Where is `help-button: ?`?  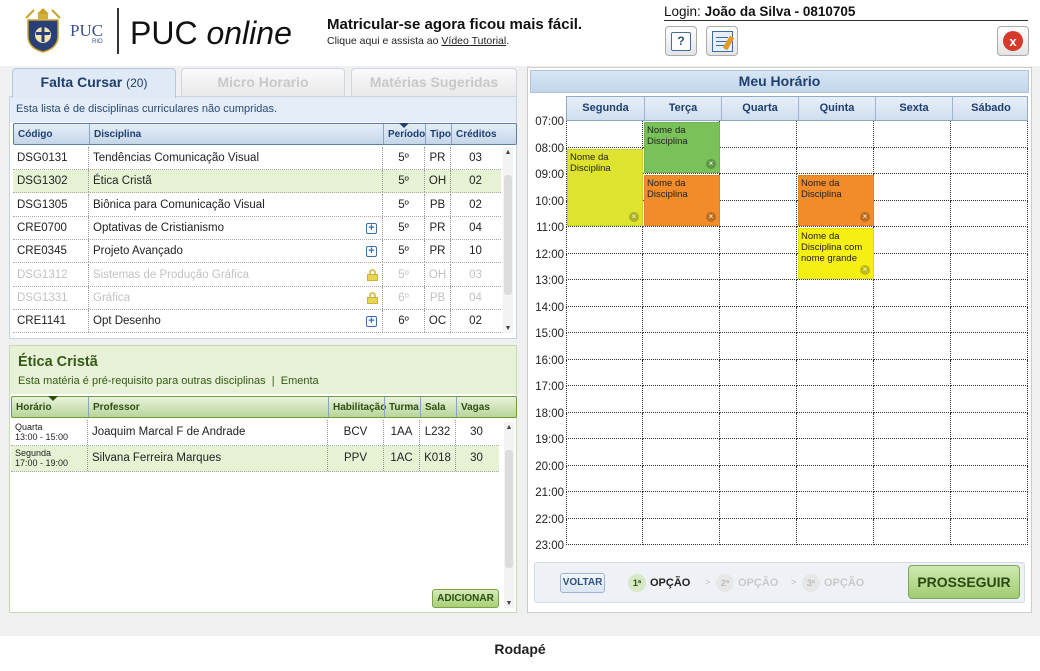 help-button: ? is located at coordinates (681, 41).